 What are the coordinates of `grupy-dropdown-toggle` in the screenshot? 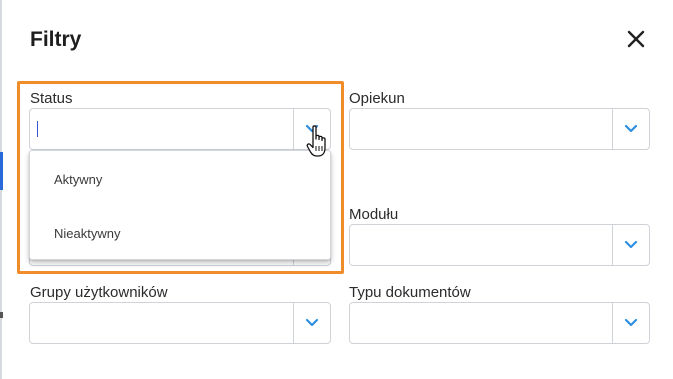 It's located at (312, 323).